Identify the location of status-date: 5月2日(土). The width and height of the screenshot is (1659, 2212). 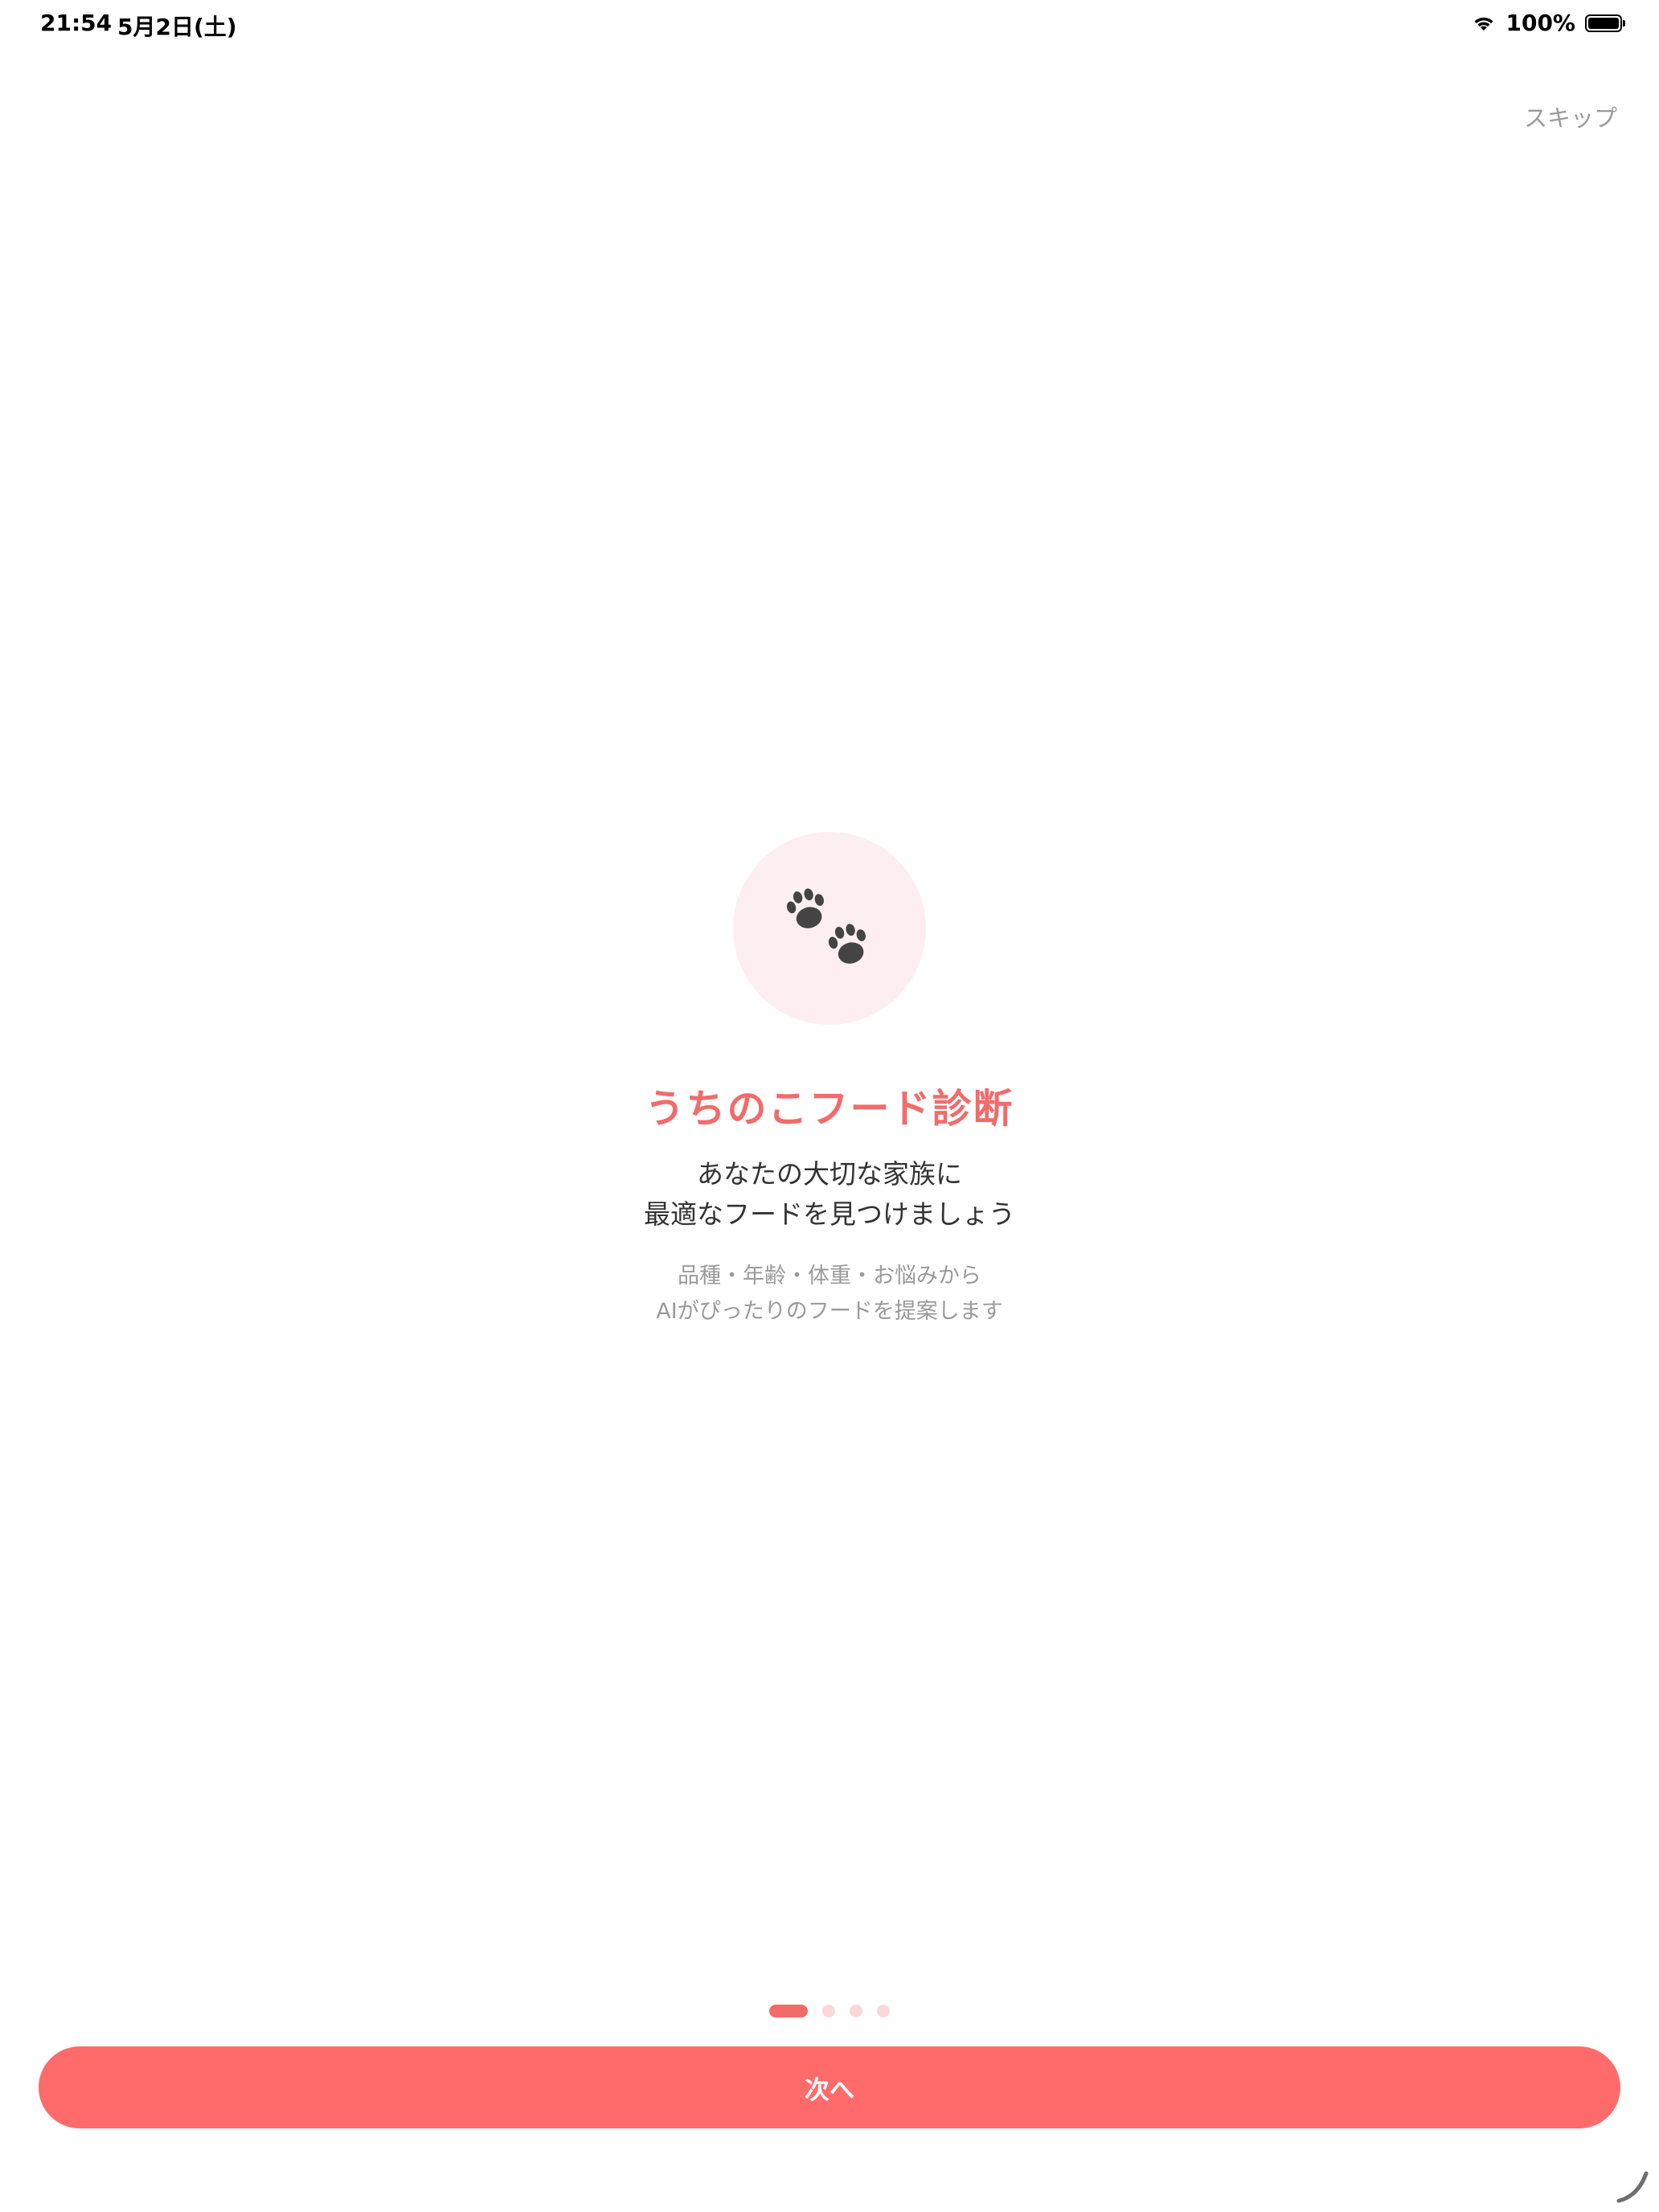
(177, 27).